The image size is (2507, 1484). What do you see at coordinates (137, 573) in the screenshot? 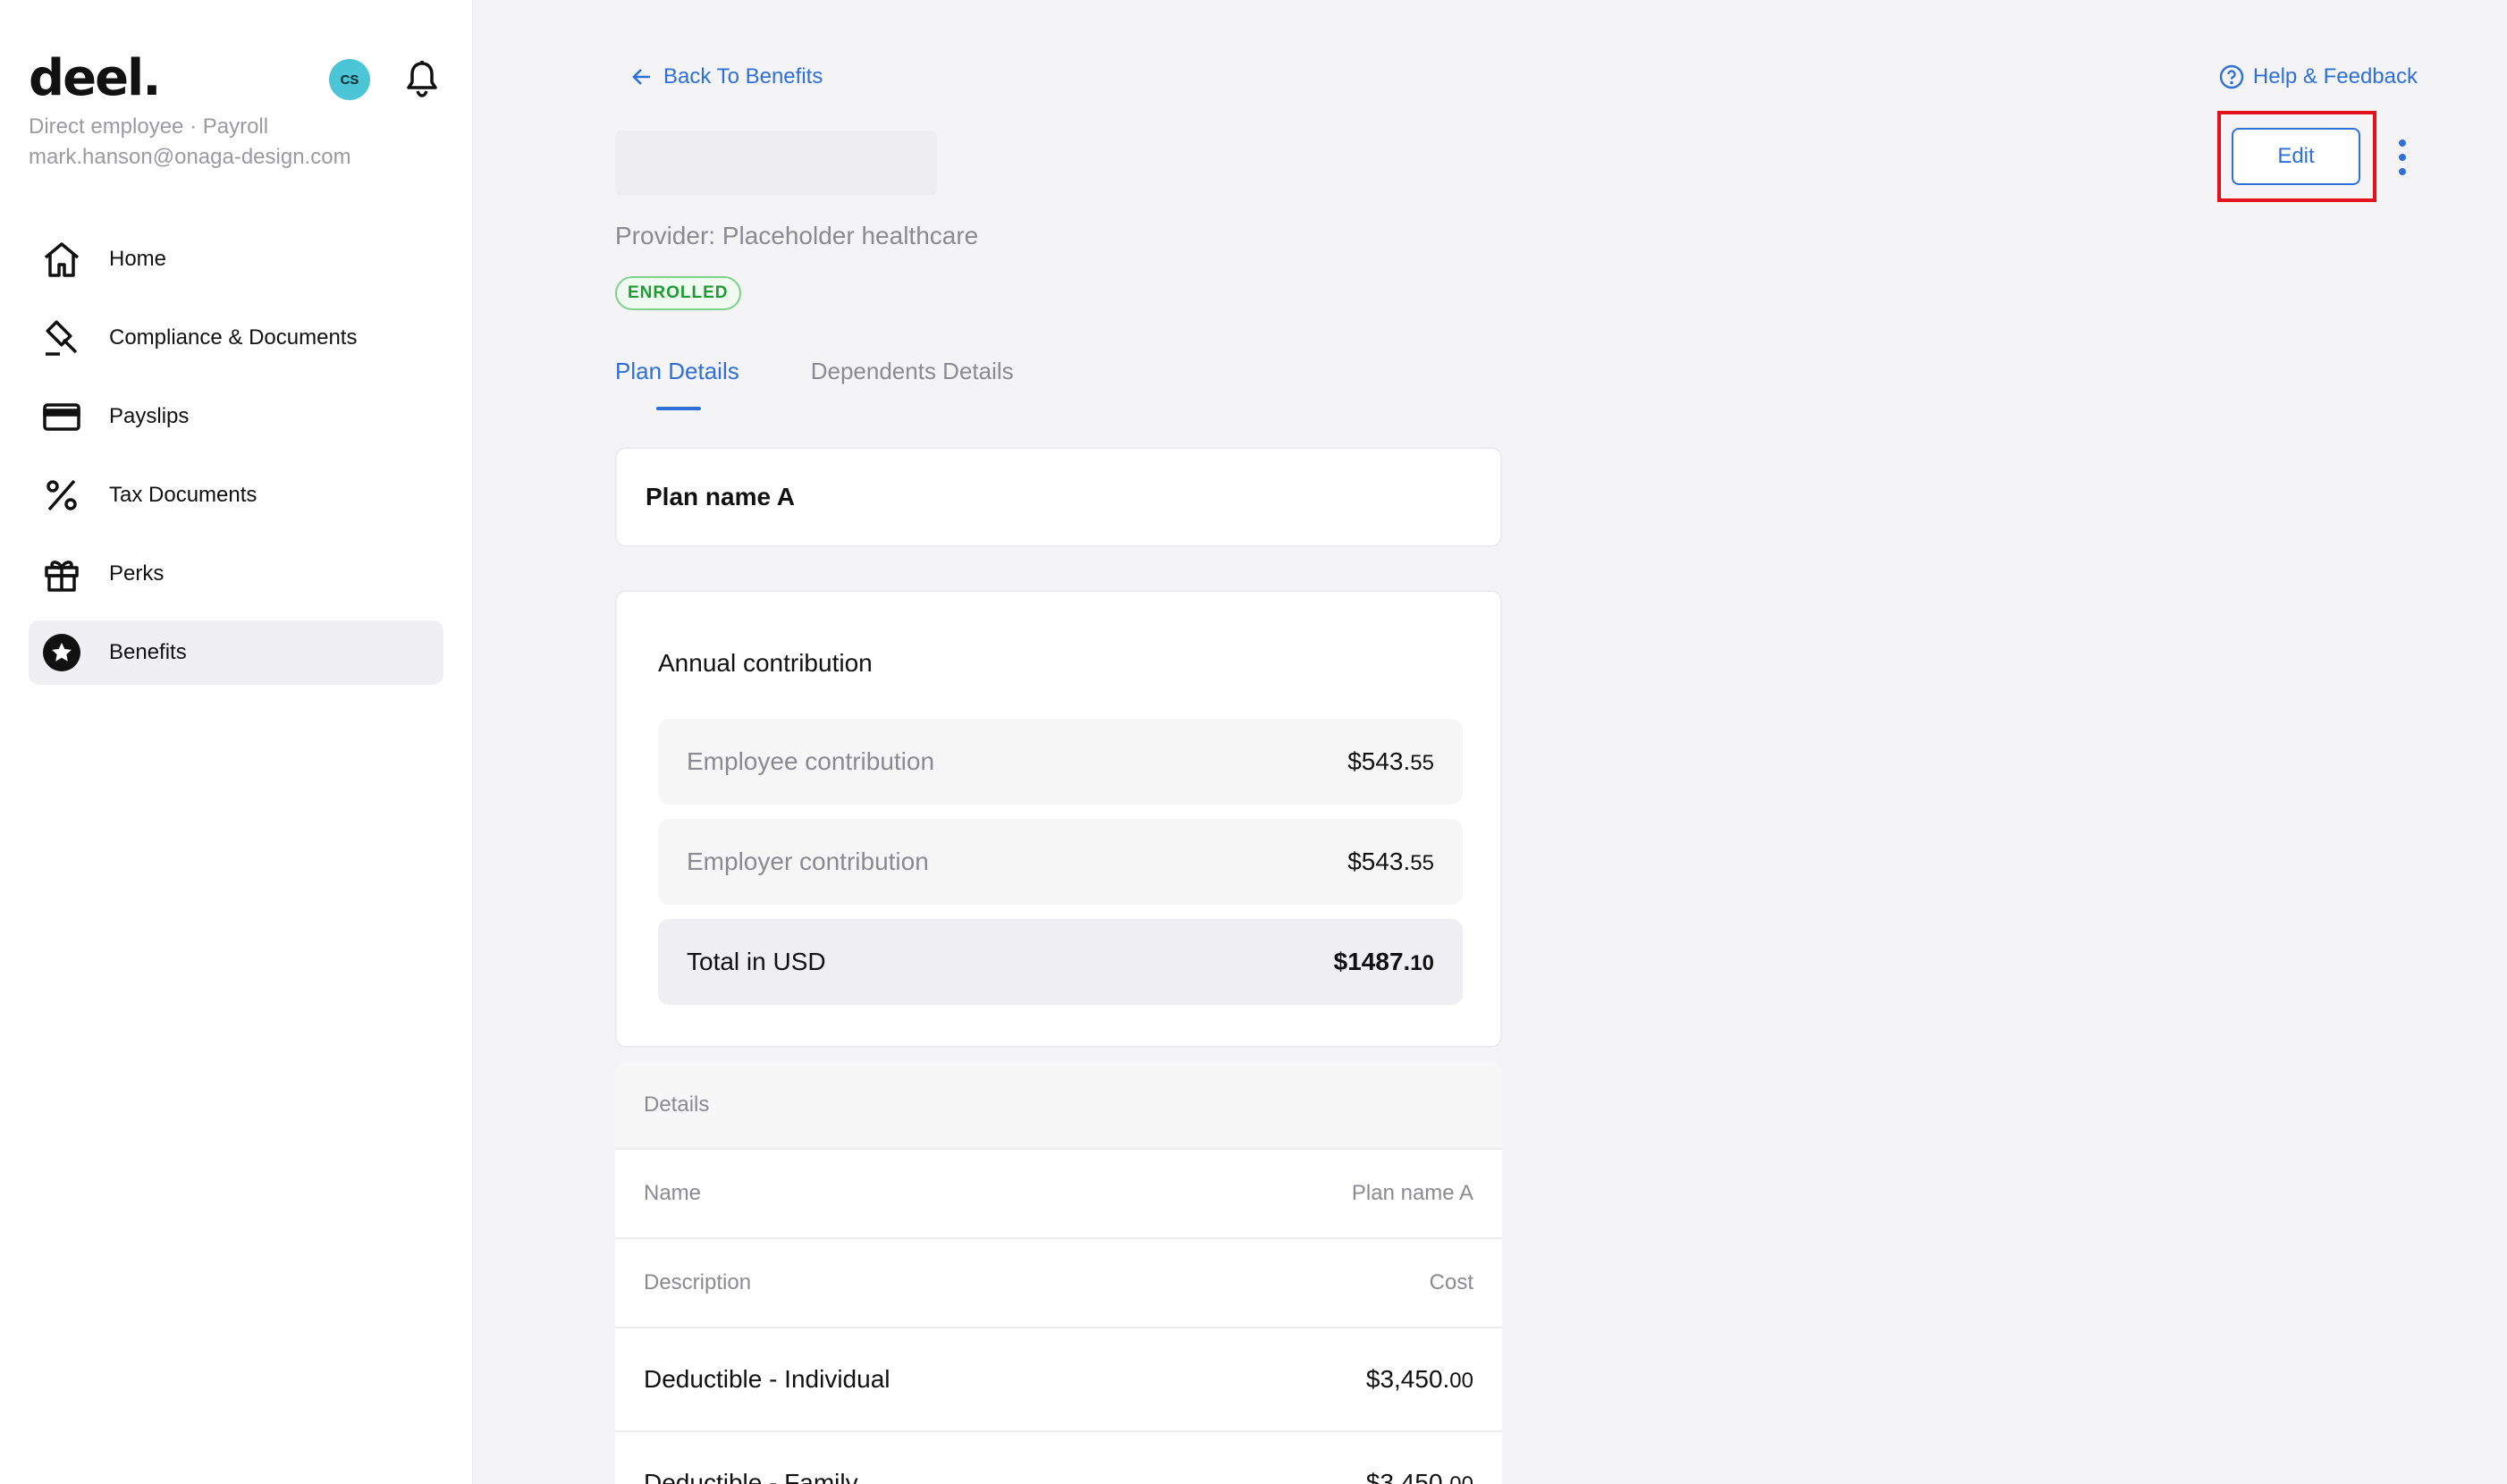
I see `sidebar-item-label: Perks` at bounding box center [137, 573].